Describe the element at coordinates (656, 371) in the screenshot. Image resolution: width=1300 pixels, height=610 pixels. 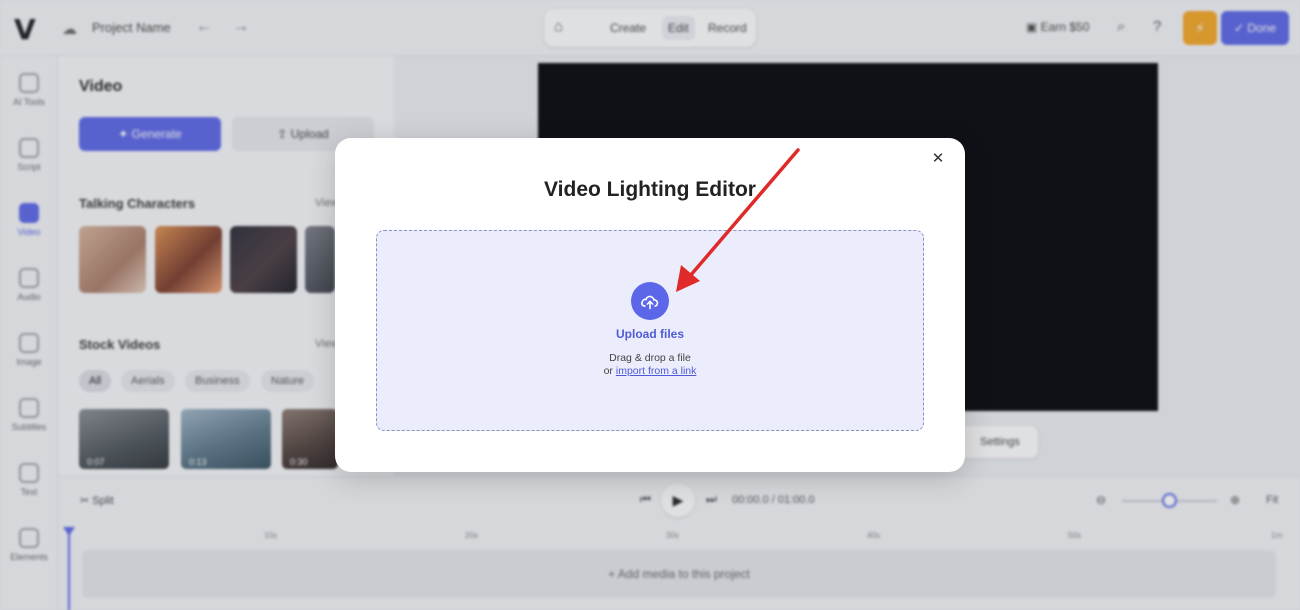
I see `import-from-link: import from a link` at that location.